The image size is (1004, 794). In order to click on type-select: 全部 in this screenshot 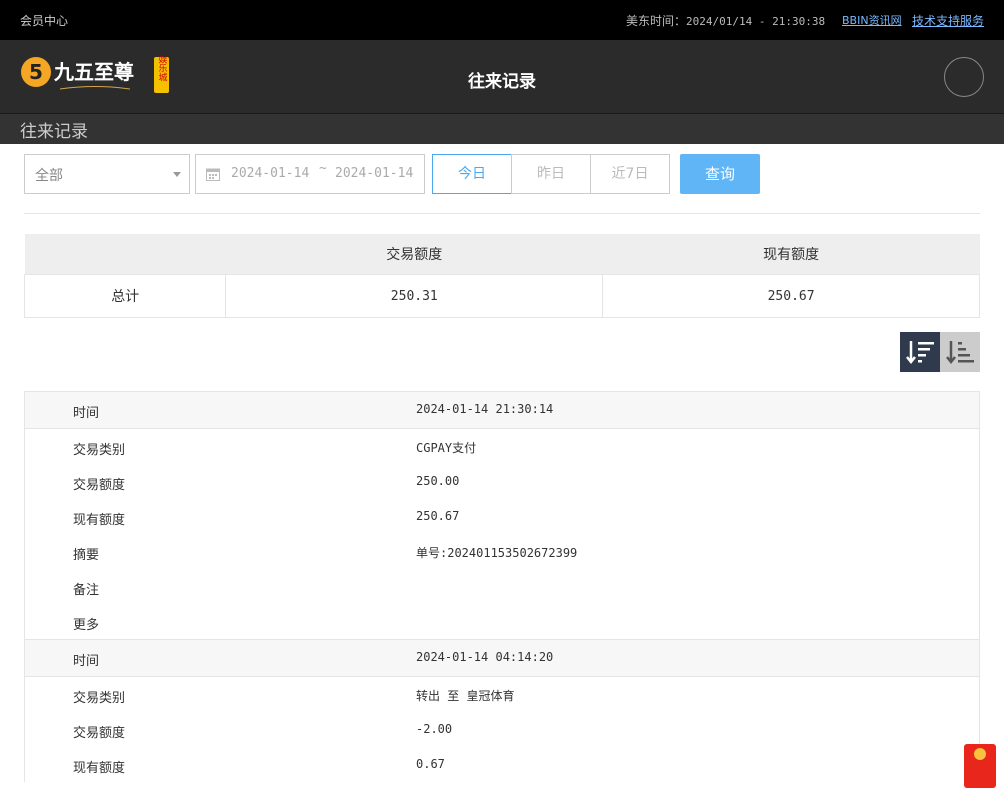, I will do `click(107, 174)`.